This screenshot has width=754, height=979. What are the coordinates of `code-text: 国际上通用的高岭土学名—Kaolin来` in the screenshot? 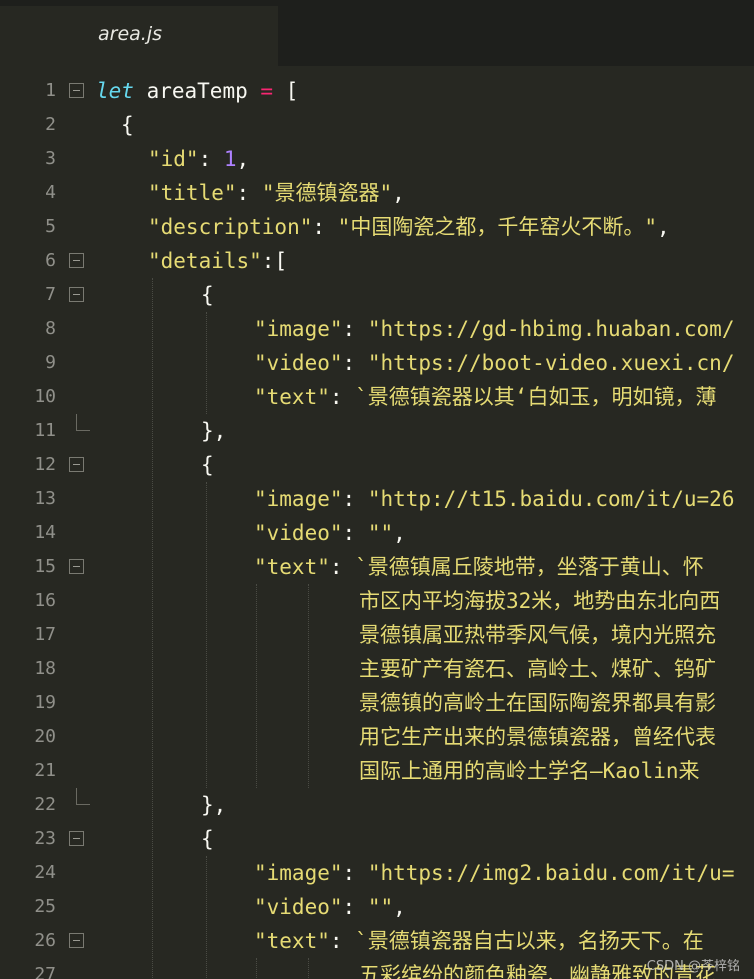 It's located at (529, 771).